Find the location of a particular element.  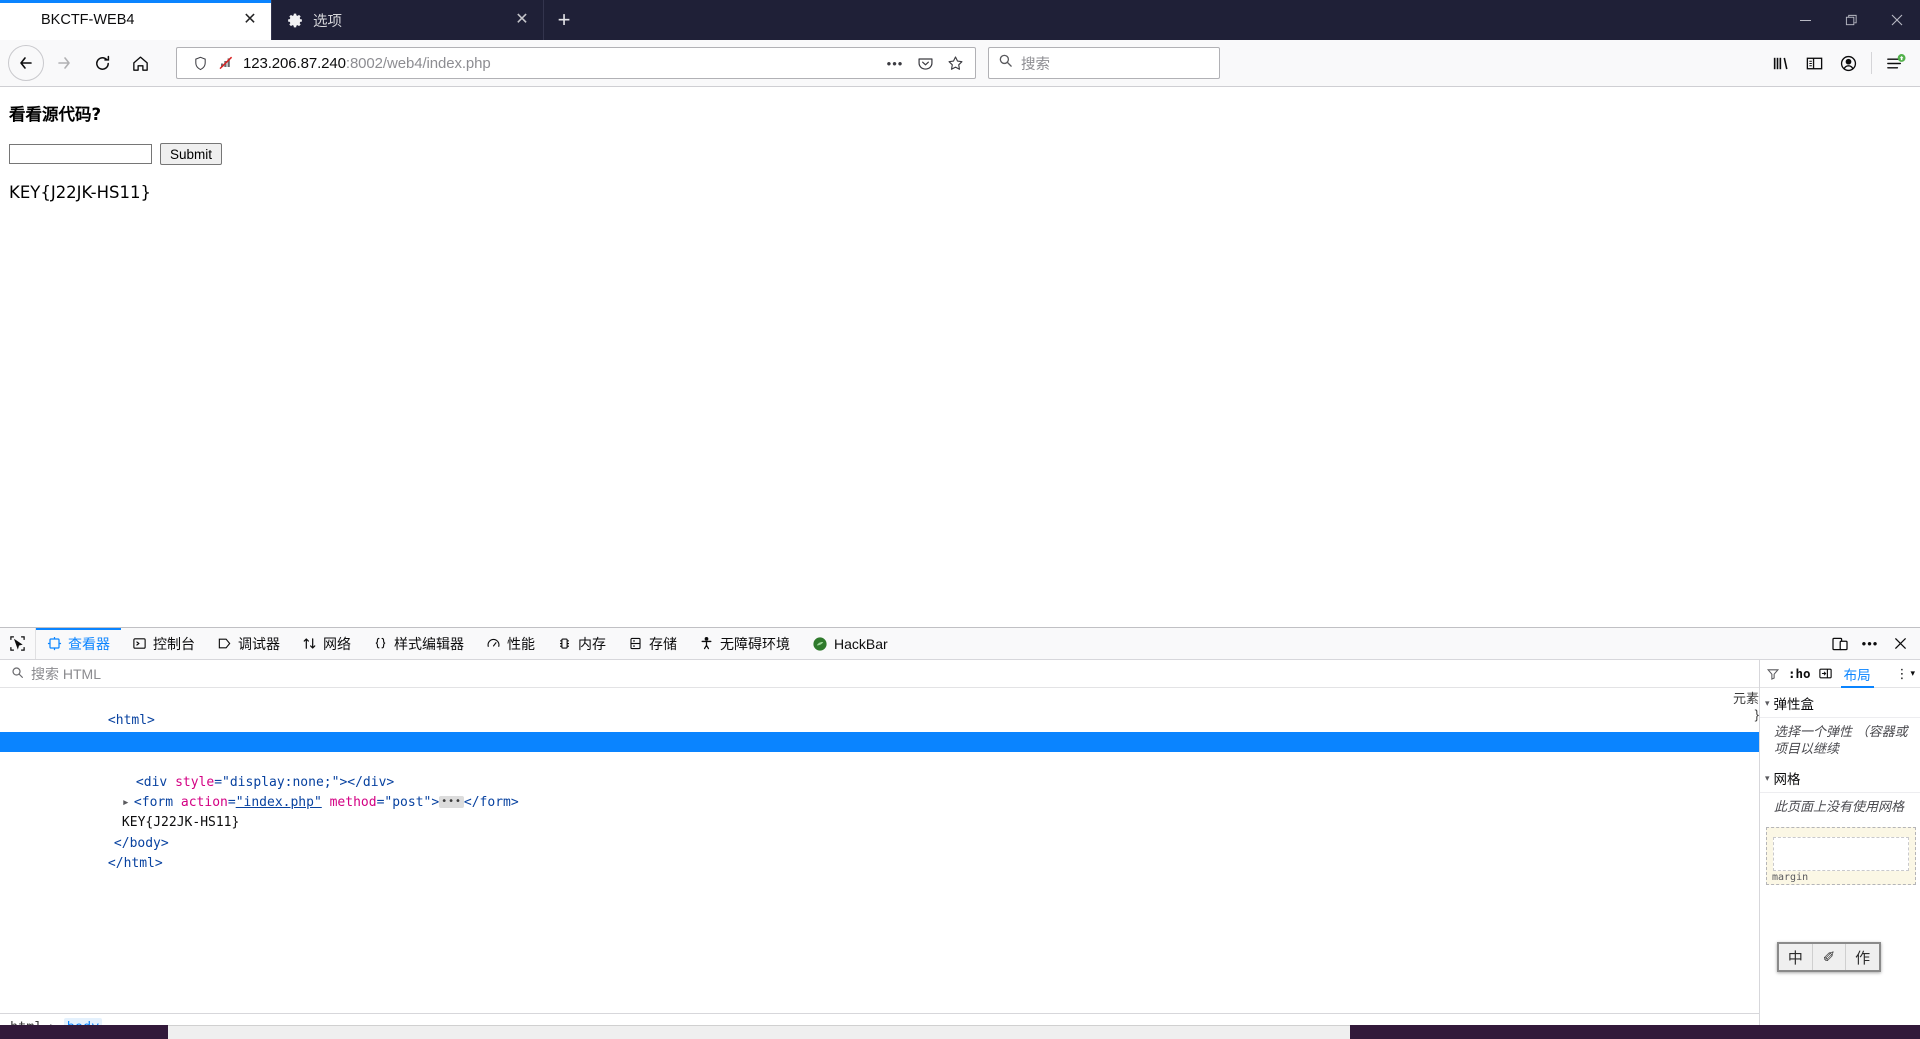

tab-console: 控制台 is located at coordinates (163, 643).